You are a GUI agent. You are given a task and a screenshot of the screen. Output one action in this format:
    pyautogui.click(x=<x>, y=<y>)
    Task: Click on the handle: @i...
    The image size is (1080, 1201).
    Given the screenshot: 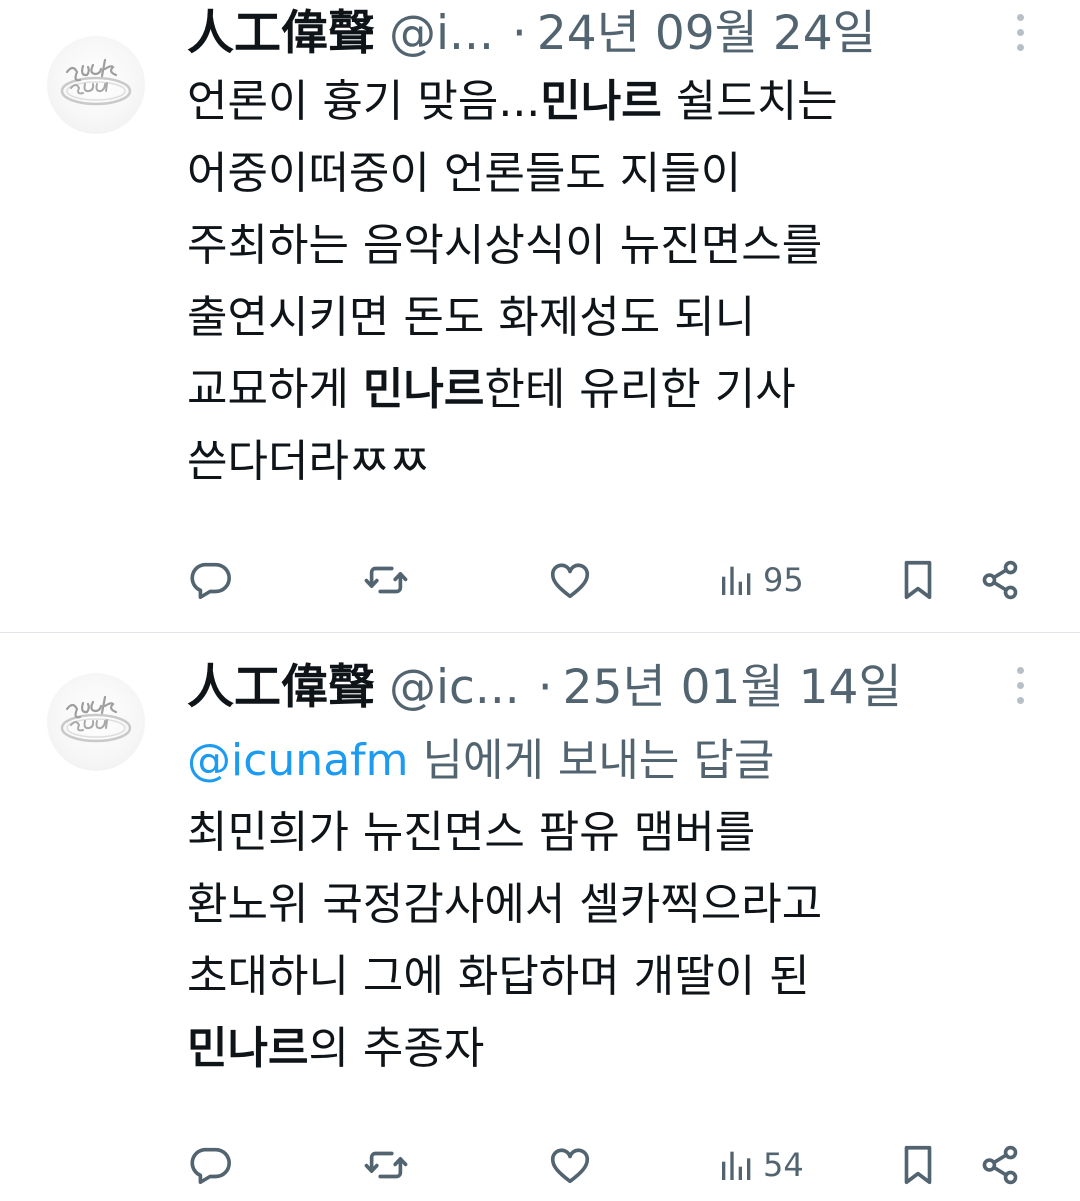 What is the action you would take?
    pyautogui.click(x=441, y=34)
    